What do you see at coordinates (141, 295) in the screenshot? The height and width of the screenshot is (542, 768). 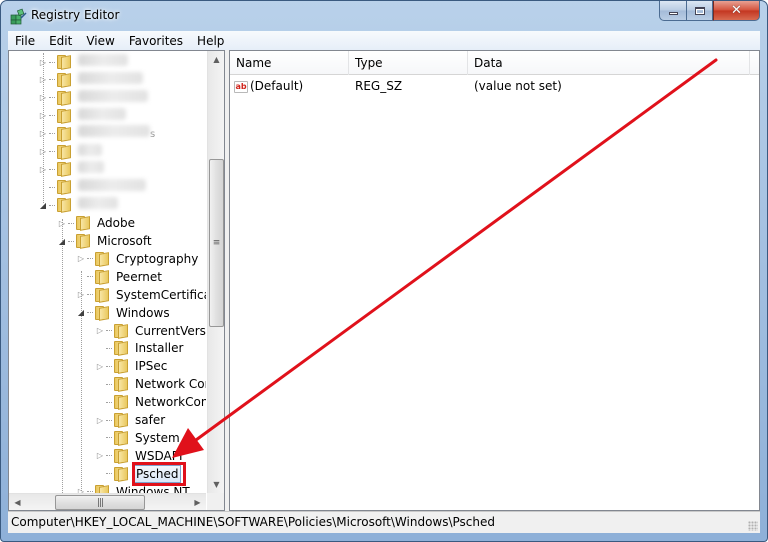 I see `tree-item-systemcertificates: ▷ SystemCertificates` at bounding box center [141, 295].